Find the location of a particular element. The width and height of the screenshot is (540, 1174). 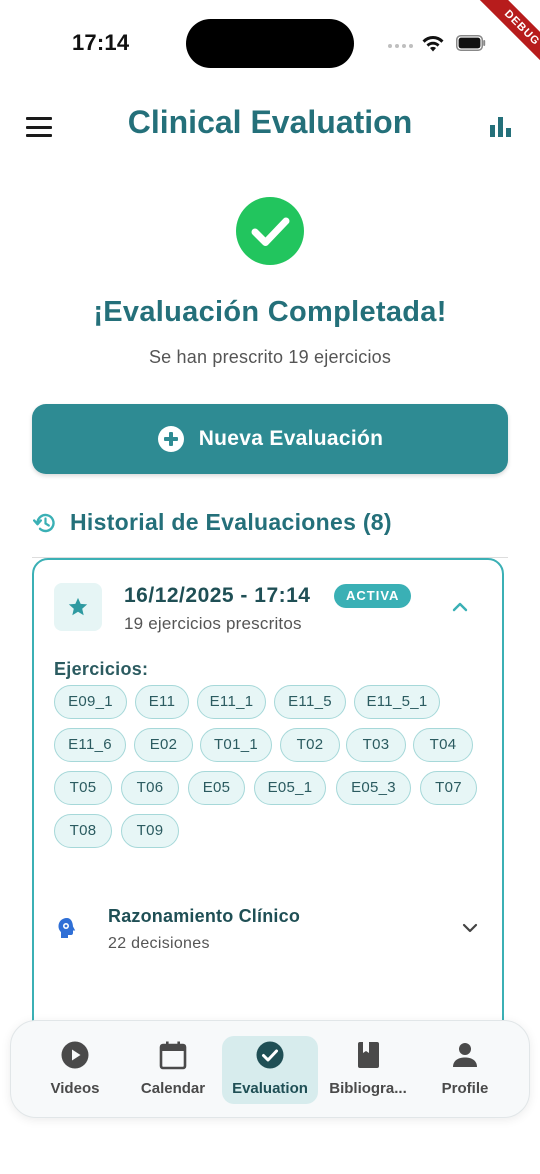

nav-label-profile: Profile is located at coordinates (465, 1088).